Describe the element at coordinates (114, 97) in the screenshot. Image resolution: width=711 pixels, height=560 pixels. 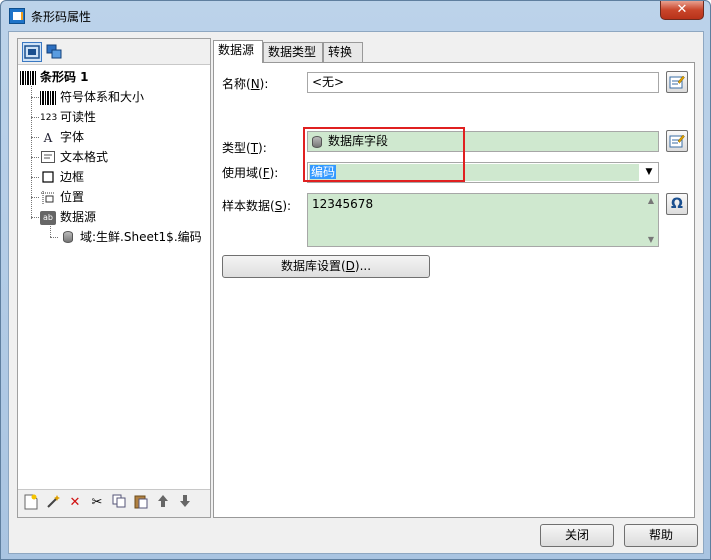
I see `tree-item-symbology: 符号体系和大小` at that location.